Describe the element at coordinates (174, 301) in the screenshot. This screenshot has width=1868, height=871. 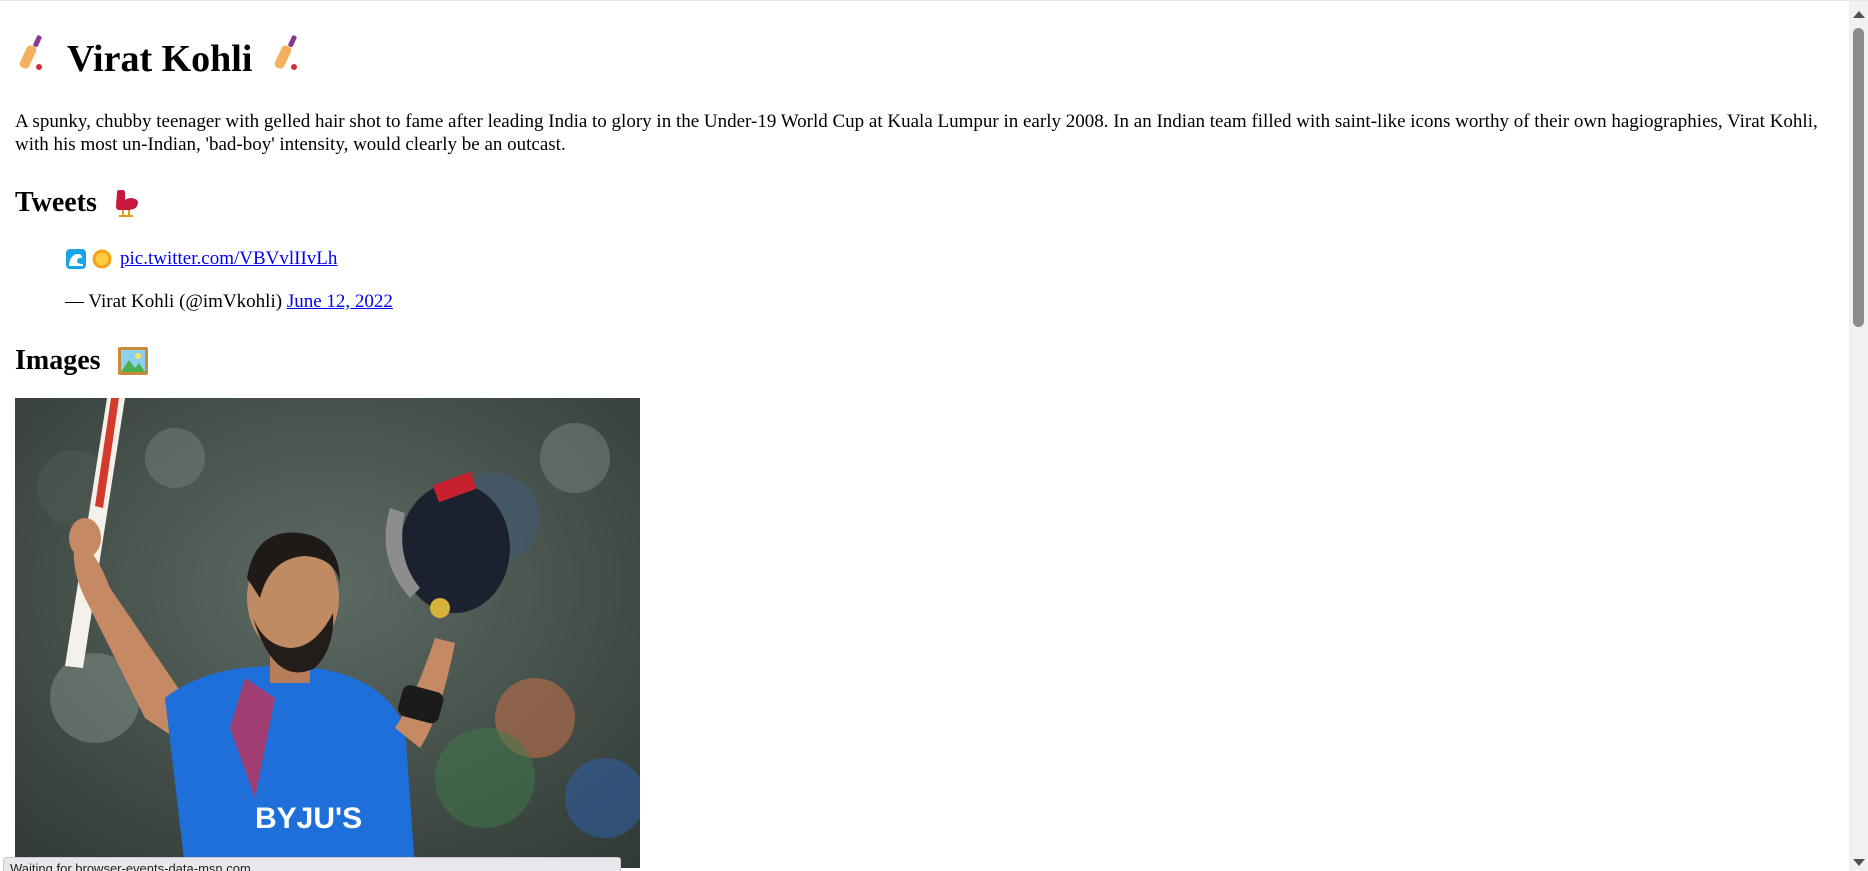
I see `tweet-author: — Virat Kohli (@imVkohli)` at that location.